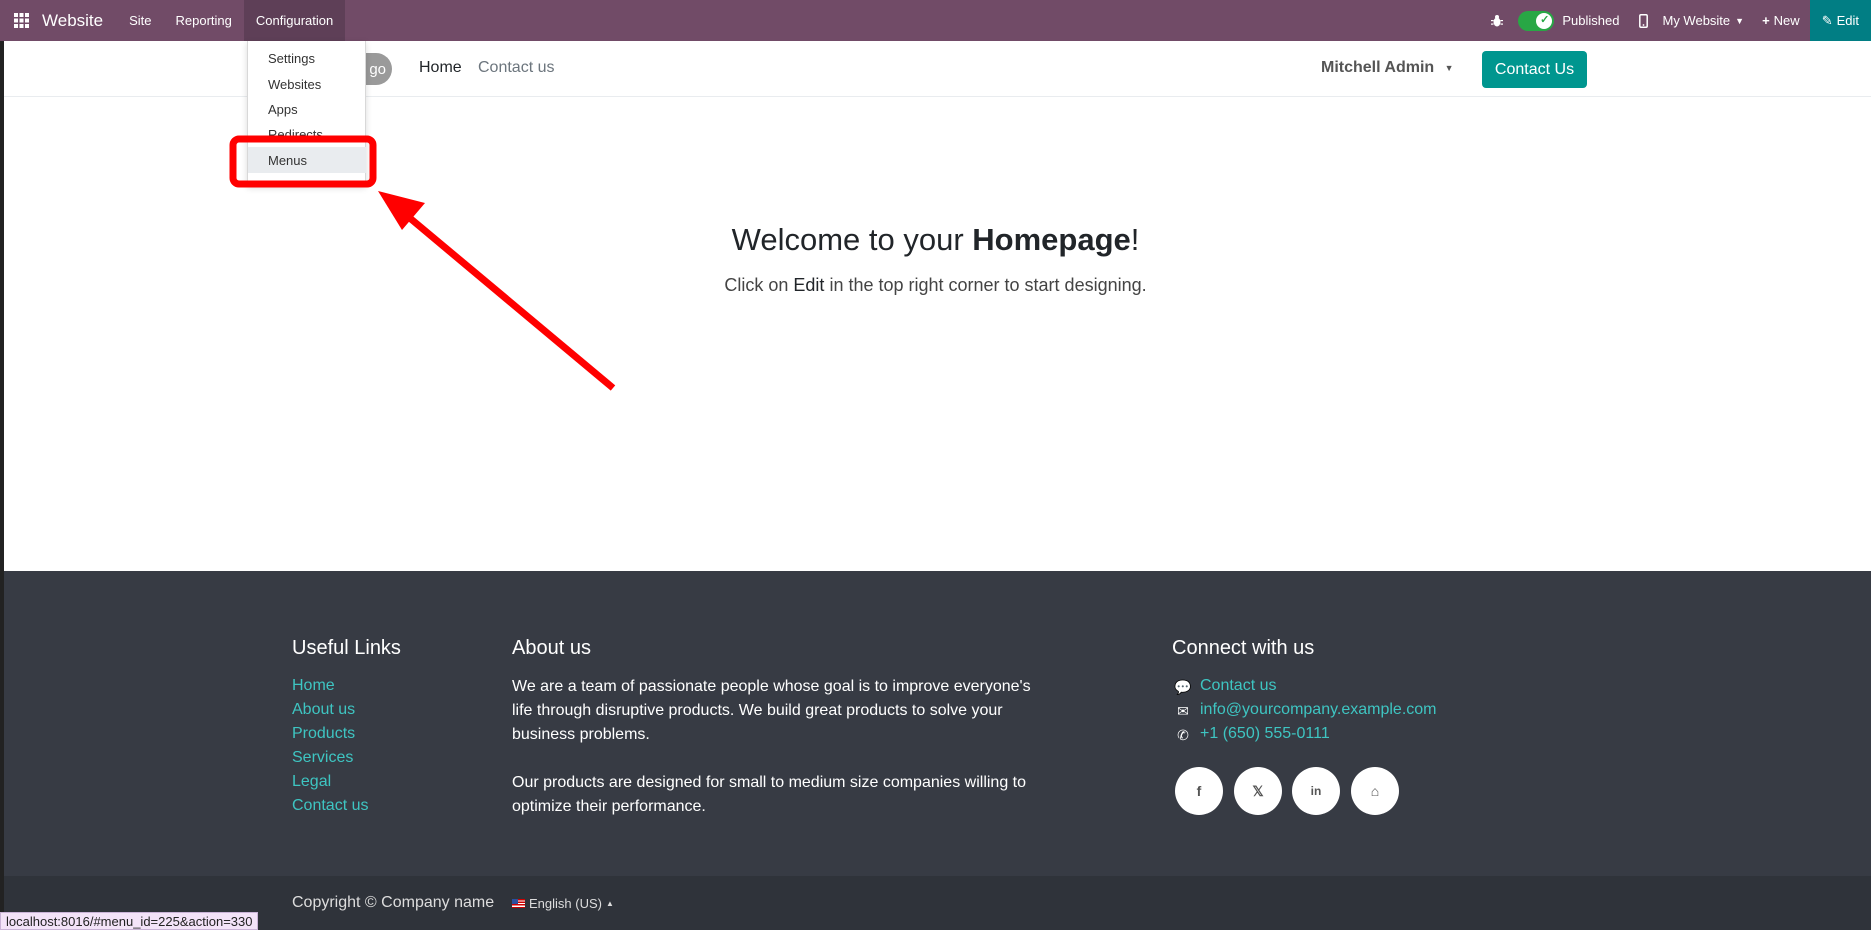  I want to click on useful-links-heading: Useful Links, so click(346, 648).